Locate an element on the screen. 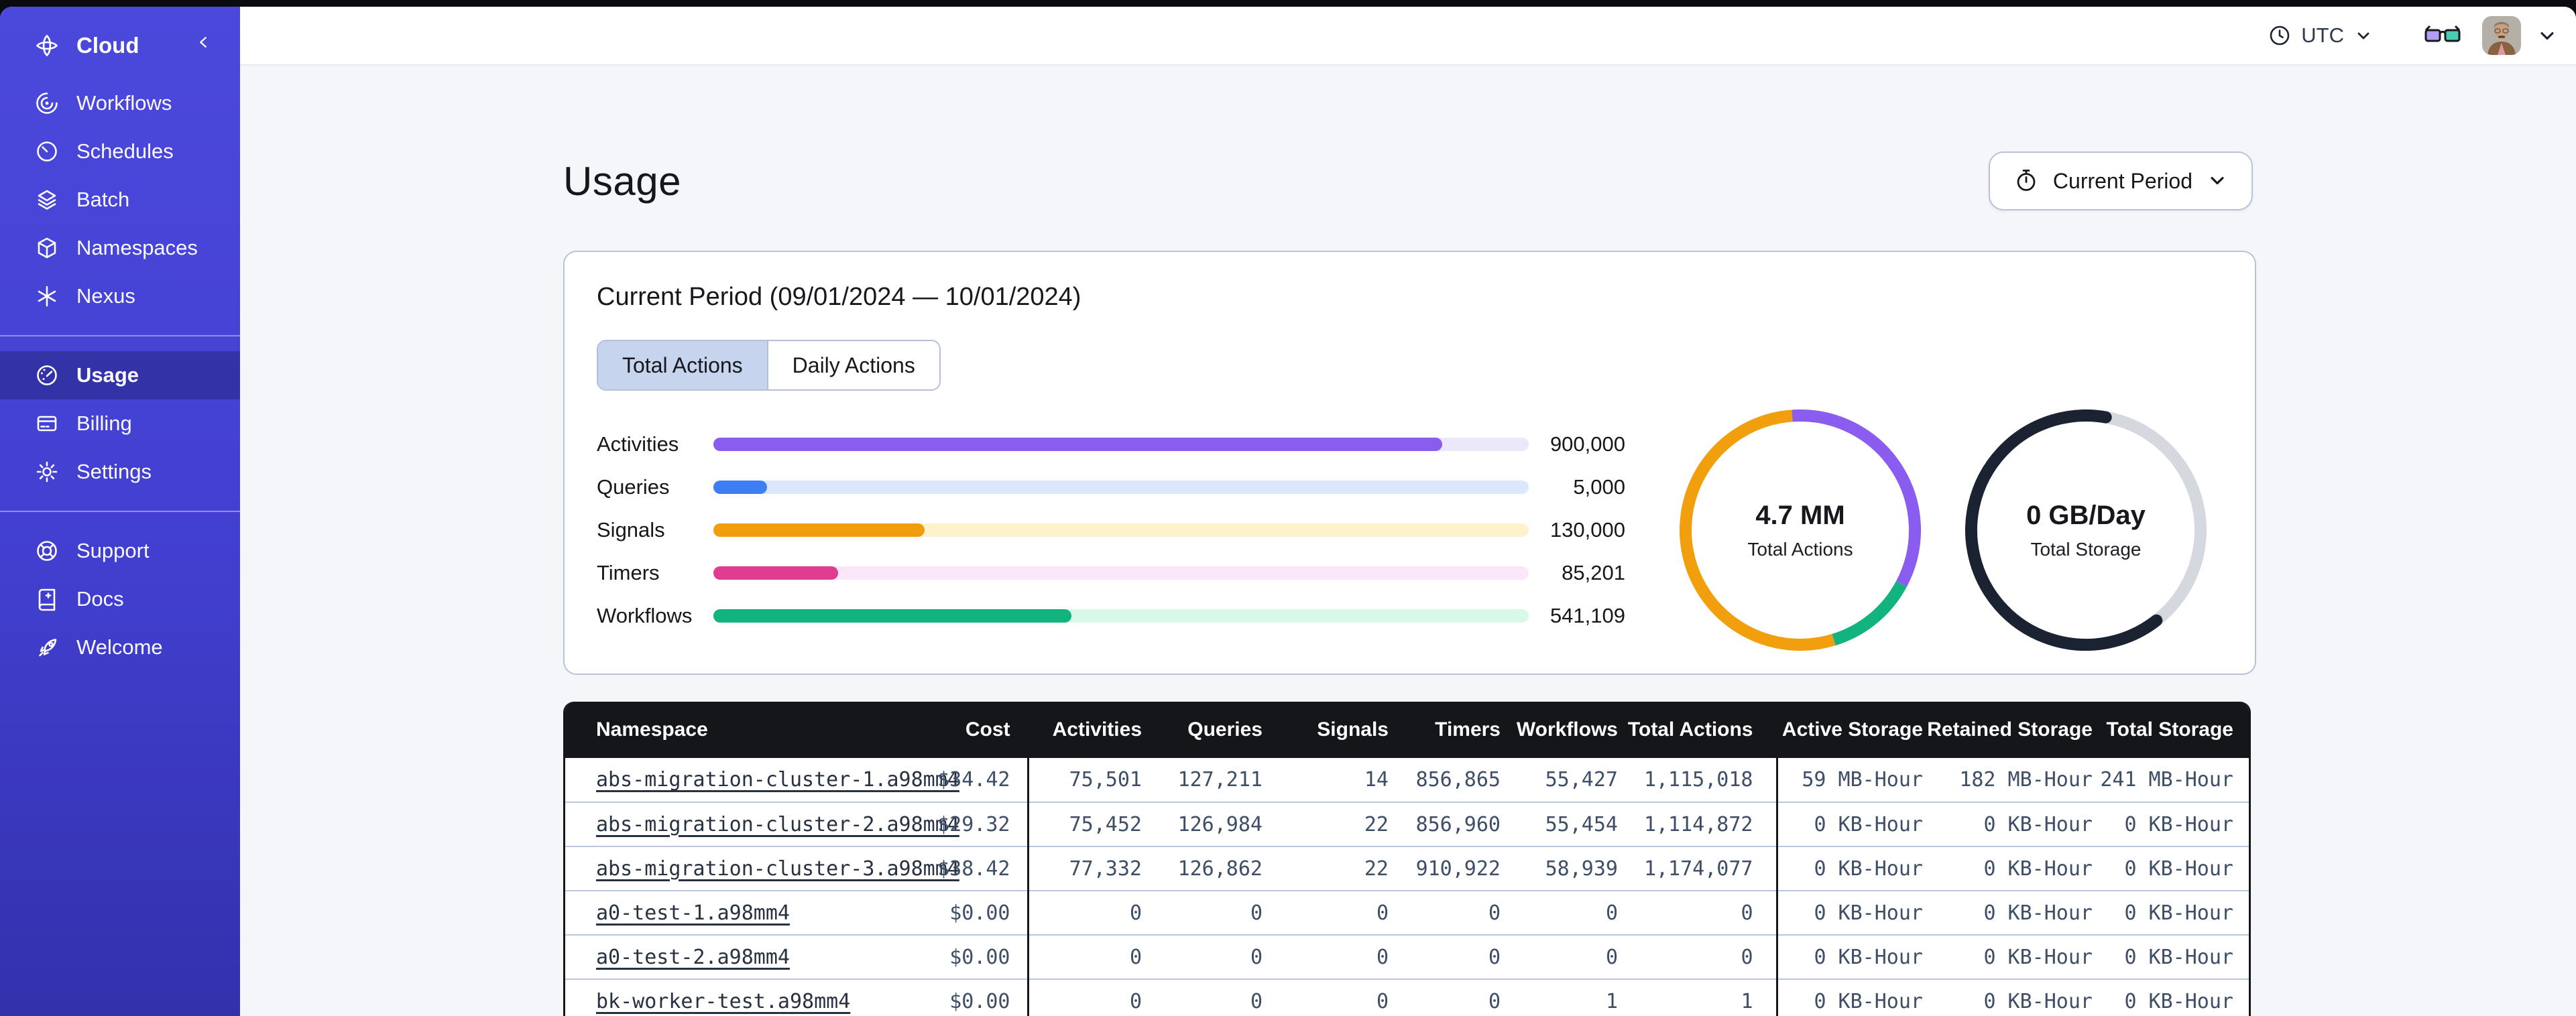  period-select-button: Current Period is located at coordinates (2120, 180).